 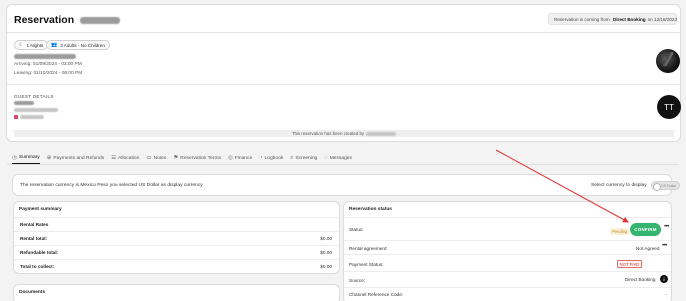 What do you see at coordinates (326, 158) in the screenshot?
I see `message-icon: ◌` at bounding box center [326, 158].